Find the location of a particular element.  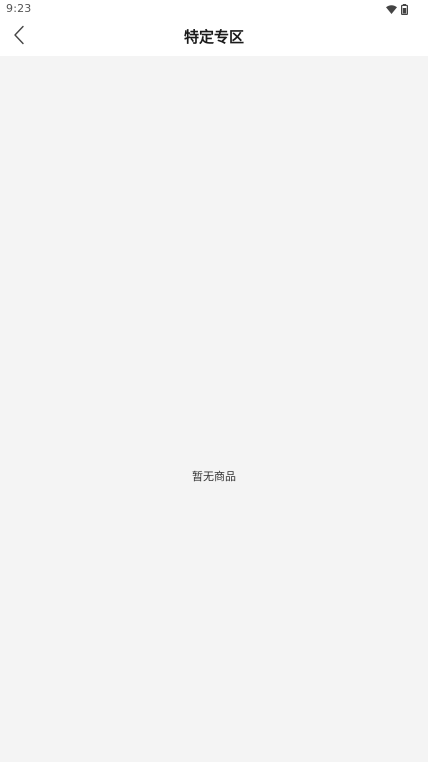

empty-state-message: 暂无商品 is located at coordinates (214, 476).